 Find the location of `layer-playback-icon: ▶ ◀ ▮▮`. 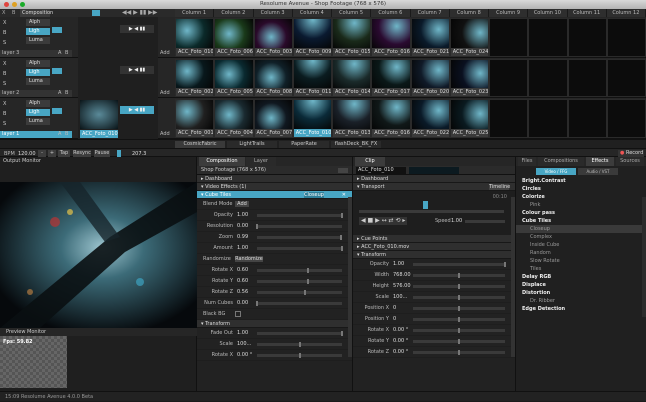

layer-playback-icon: ▶ ◀ ▮▮ is located at coordinates (137, 29).